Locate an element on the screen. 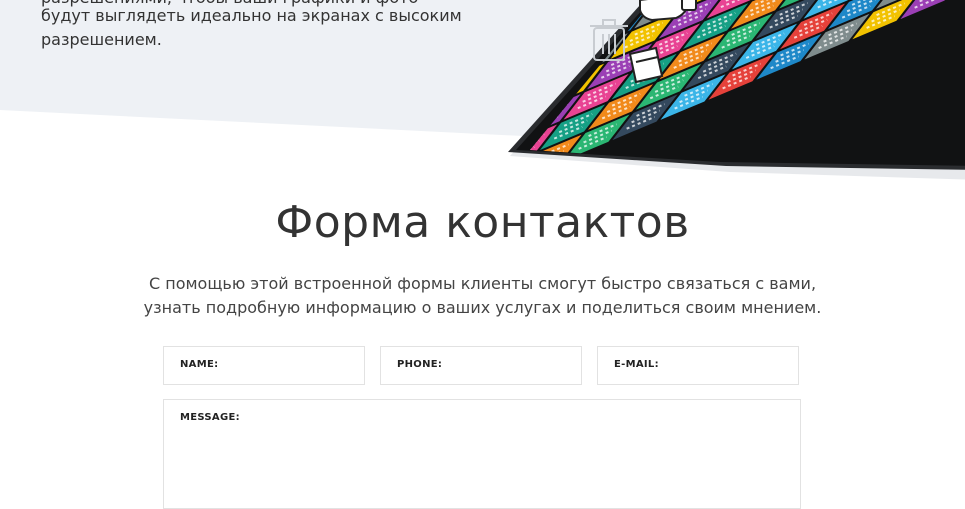  email-field: E-MAIL: is located at coordinates (698, 365).